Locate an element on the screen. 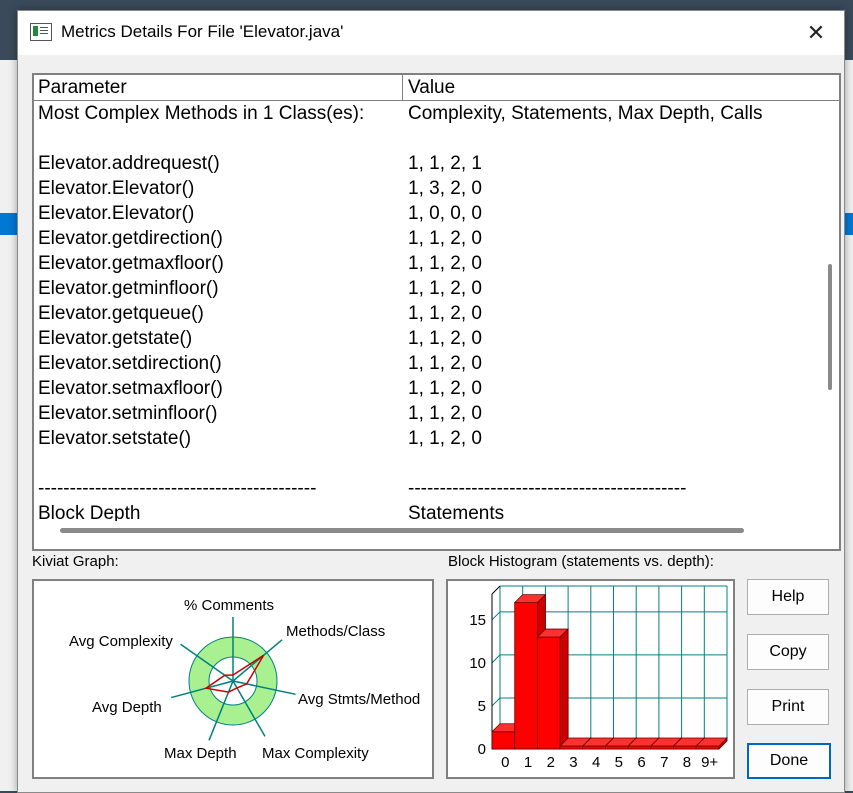  kiviat-axis-max-depth: Max Depth is located at coordinates (200, 753).